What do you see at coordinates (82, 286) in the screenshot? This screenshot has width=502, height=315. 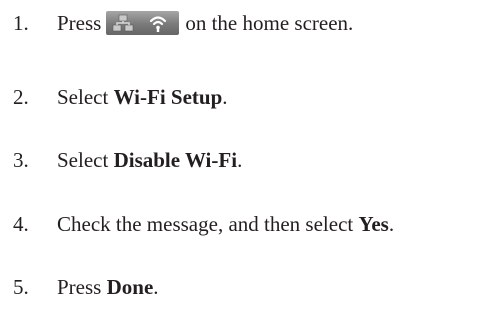 I see `step-text-before: Press` at bounding box center [82, 286].